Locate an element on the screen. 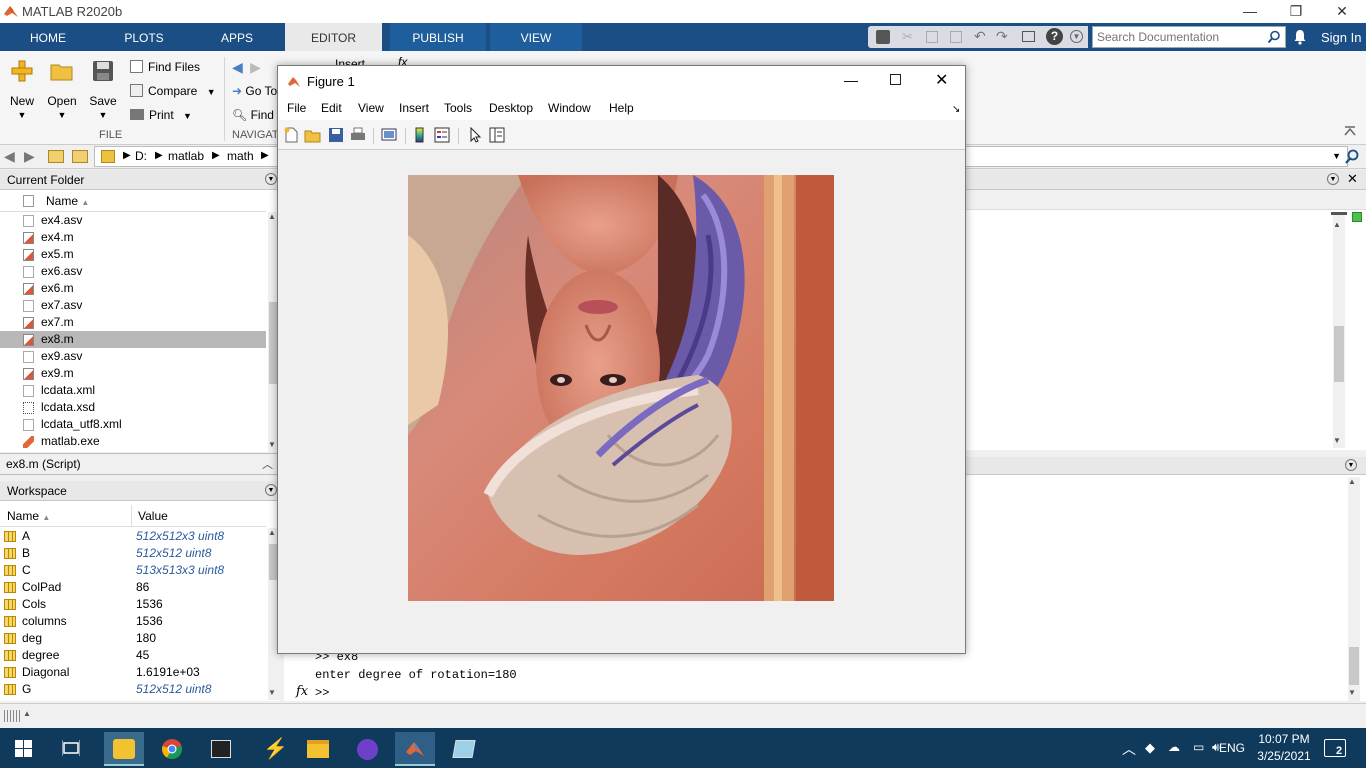  help-icon: ? is located at coordinates (1054, 36).